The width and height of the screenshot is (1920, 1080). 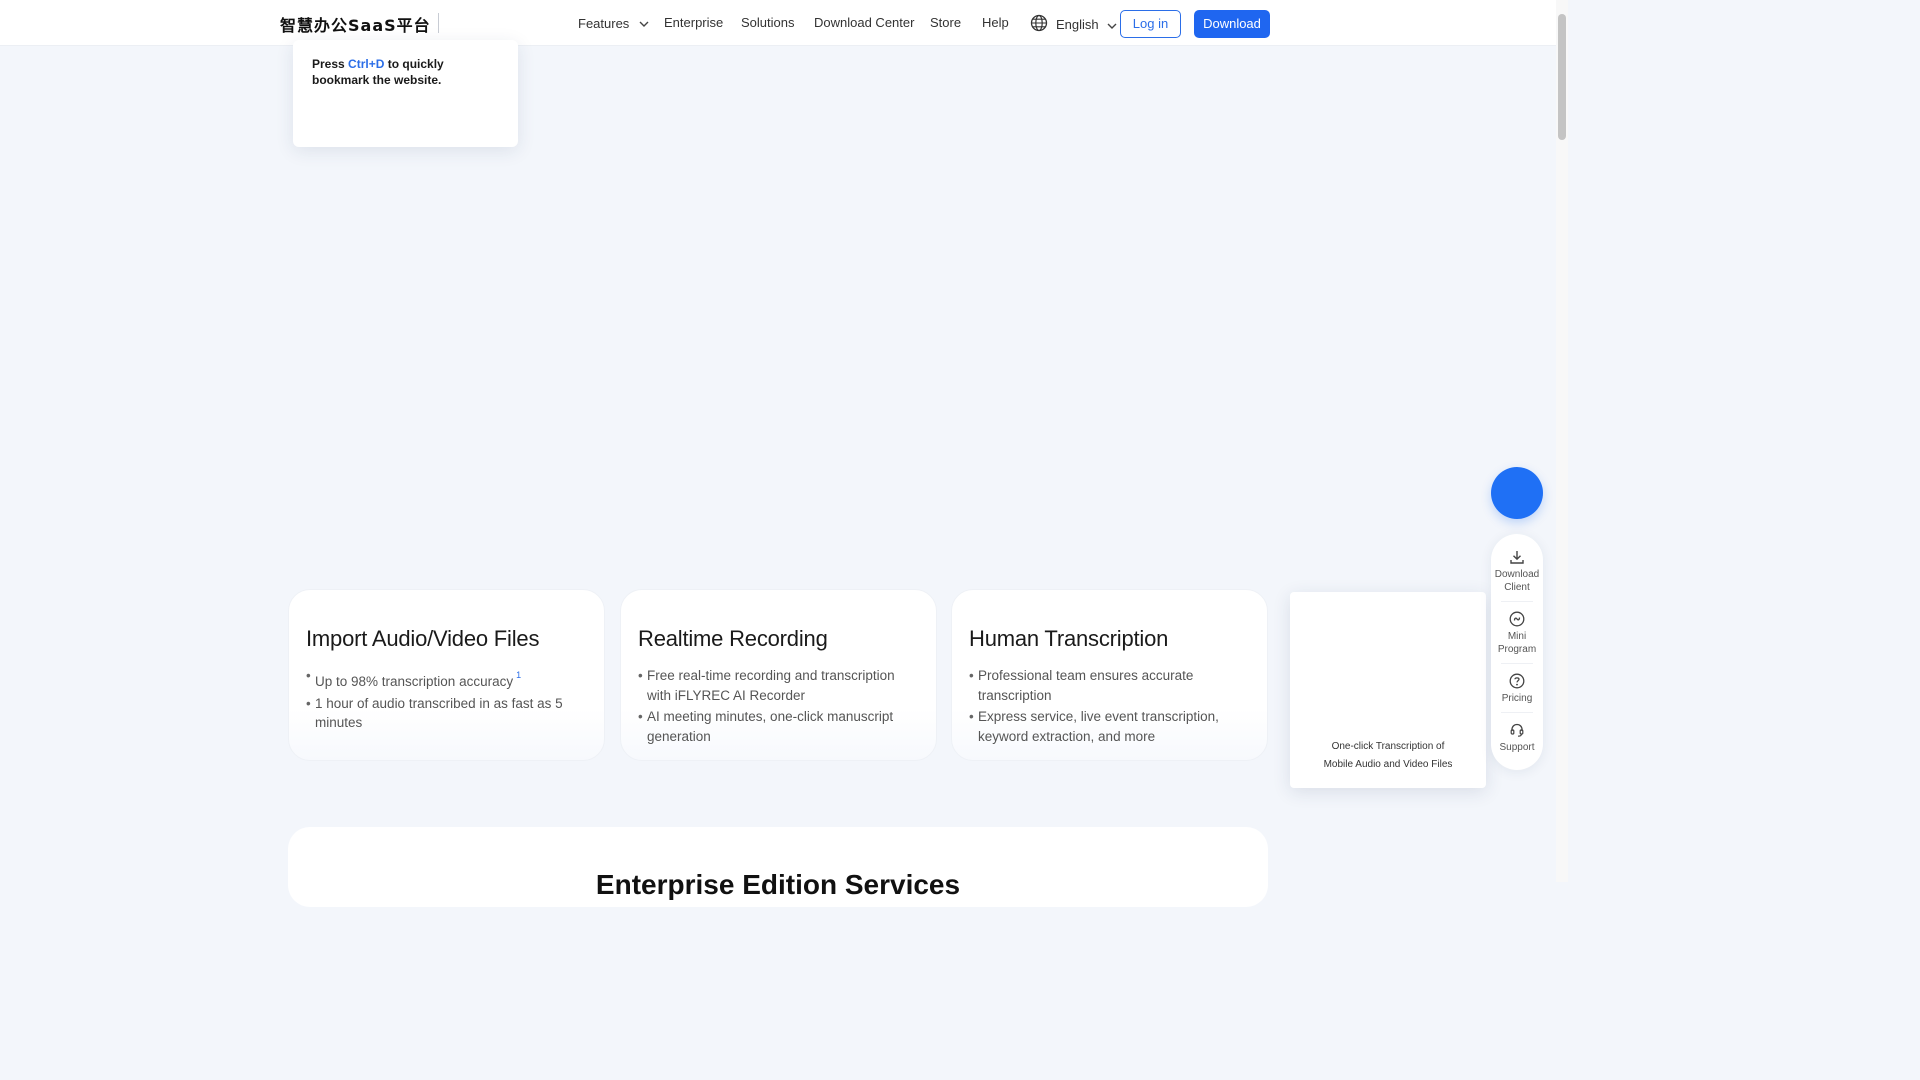 I want to click on download-icon, so click(x=1517, y=557).